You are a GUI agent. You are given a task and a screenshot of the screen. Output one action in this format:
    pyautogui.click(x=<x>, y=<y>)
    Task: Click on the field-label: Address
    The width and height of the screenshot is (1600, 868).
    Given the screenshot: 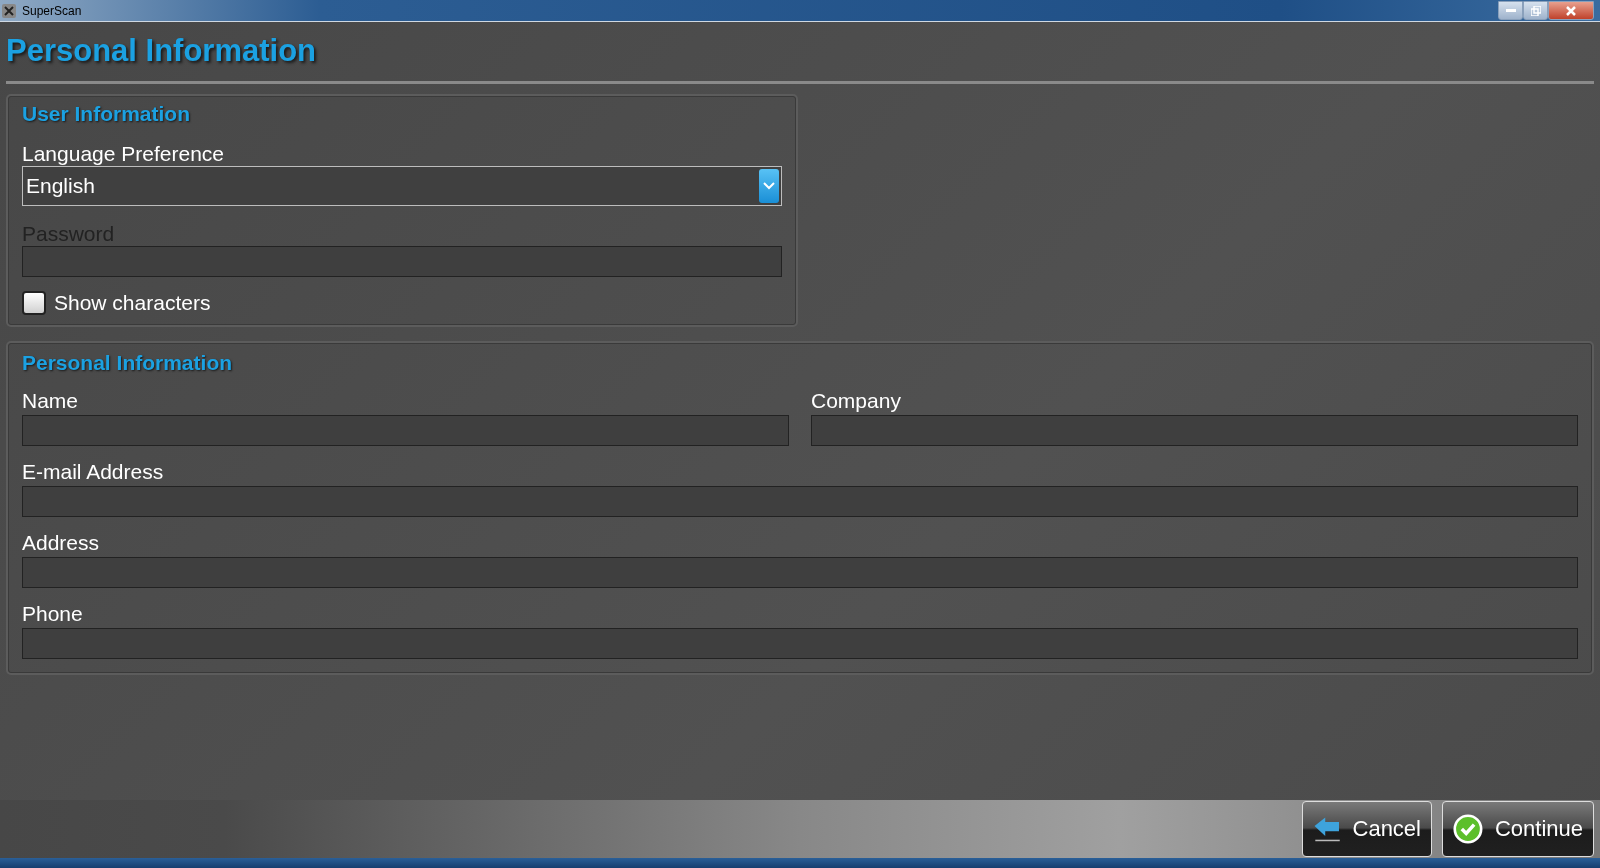 What is the action you would take?
    pyautogui.click(x=61, y=543)
    